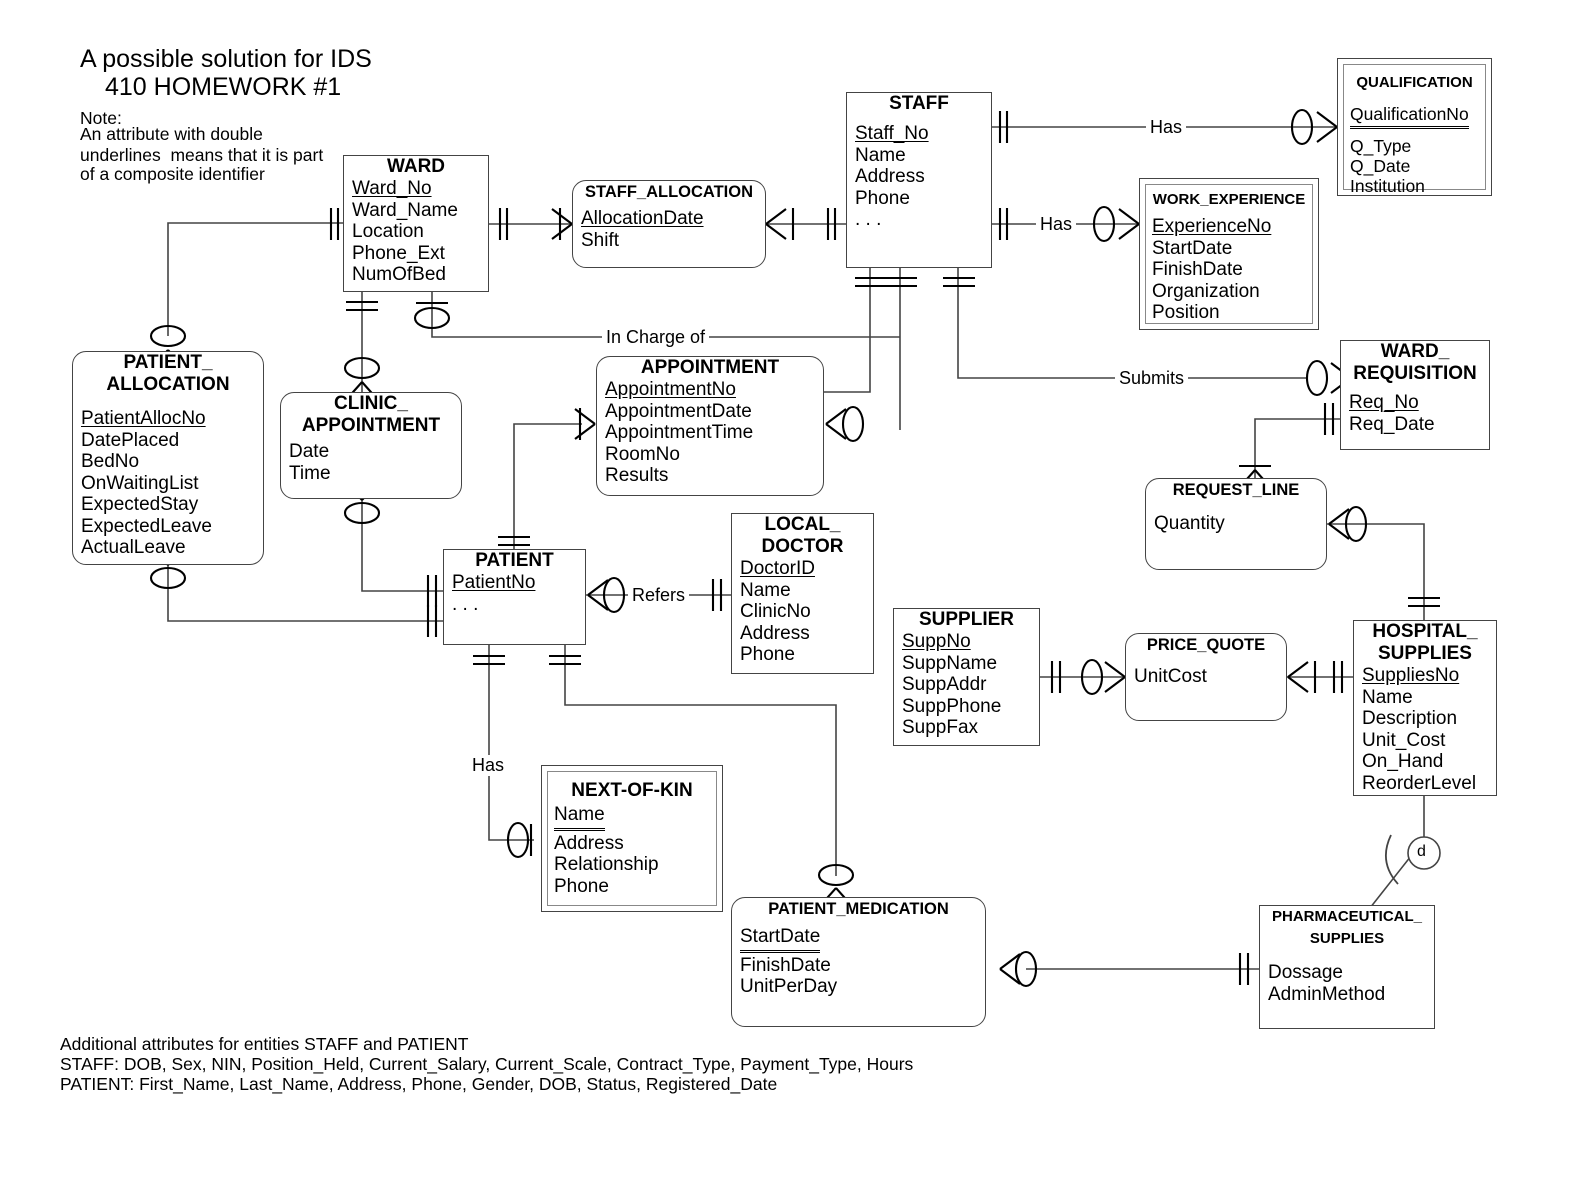  Describe the element at coordinates (579, 816) in the screenshot. I see `attribute-nok-name: Name` at that location.